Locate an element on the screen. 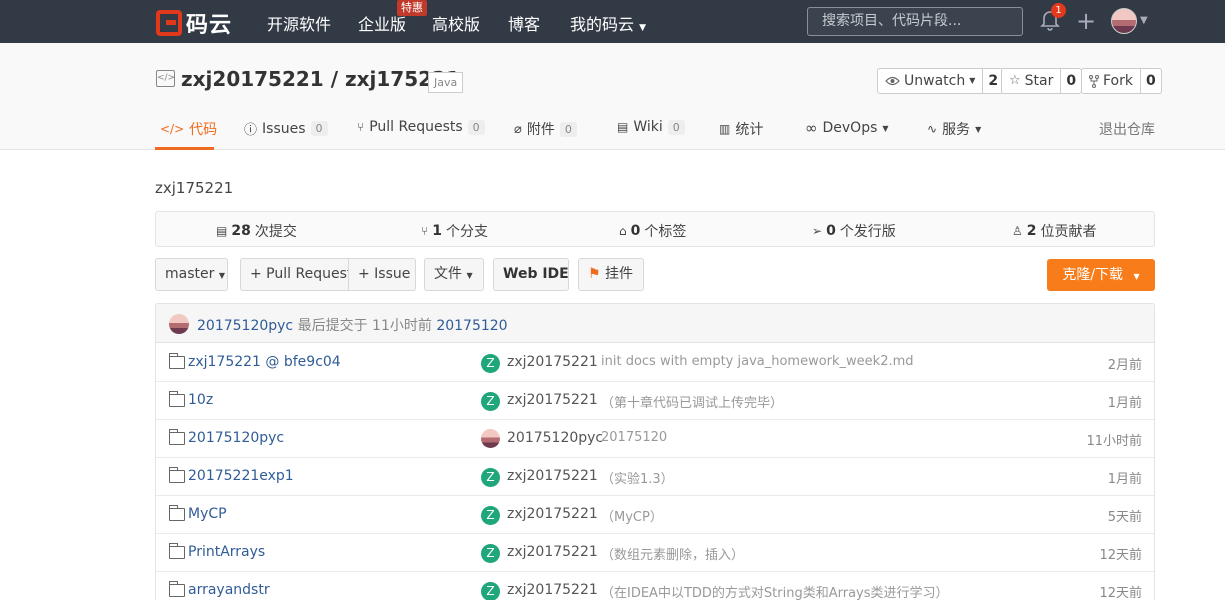  releases-stat: ➢ 0 个发行版 is located at coordinates (854, 231).